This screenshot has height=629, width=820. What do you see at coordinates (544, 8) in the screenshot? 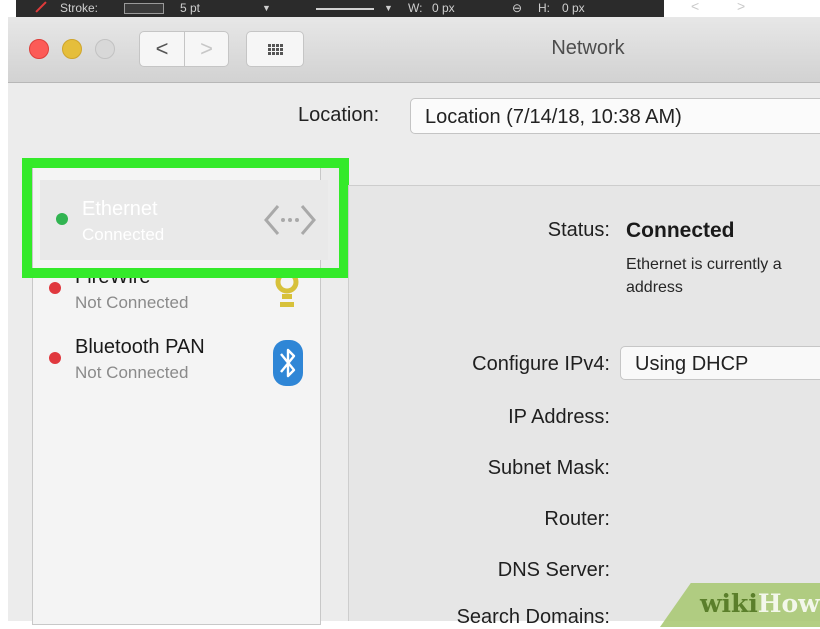
I see `height-label: H:` at bounding box center [544, 8].